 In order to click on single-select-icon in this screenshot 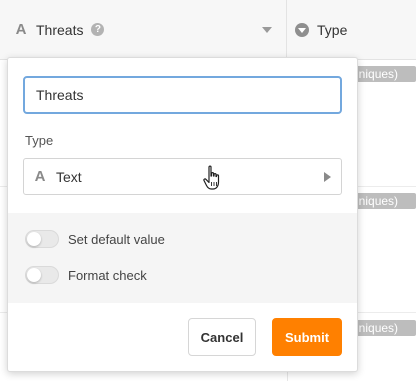, I will do `click(302, 29)`.